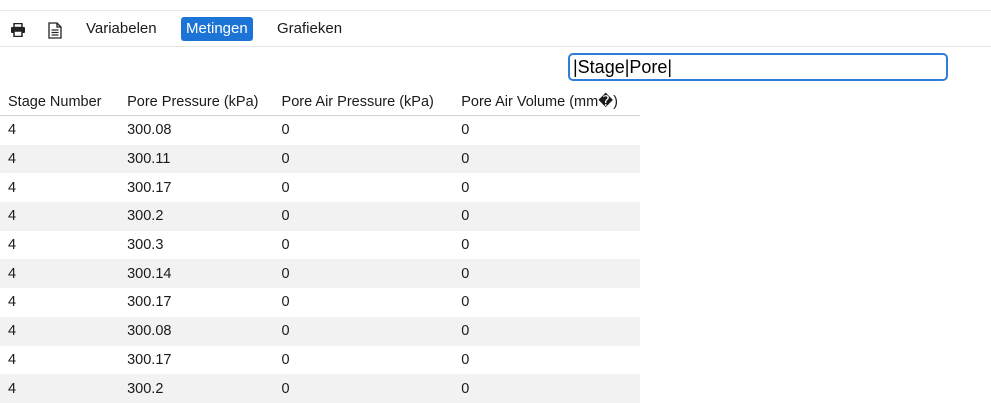 The height and width of the screenshot is (403, 991). What do you see at coordinates (758, 67) in the screenshot?
I see `column-filter-input` at bounding box center [758, 67].